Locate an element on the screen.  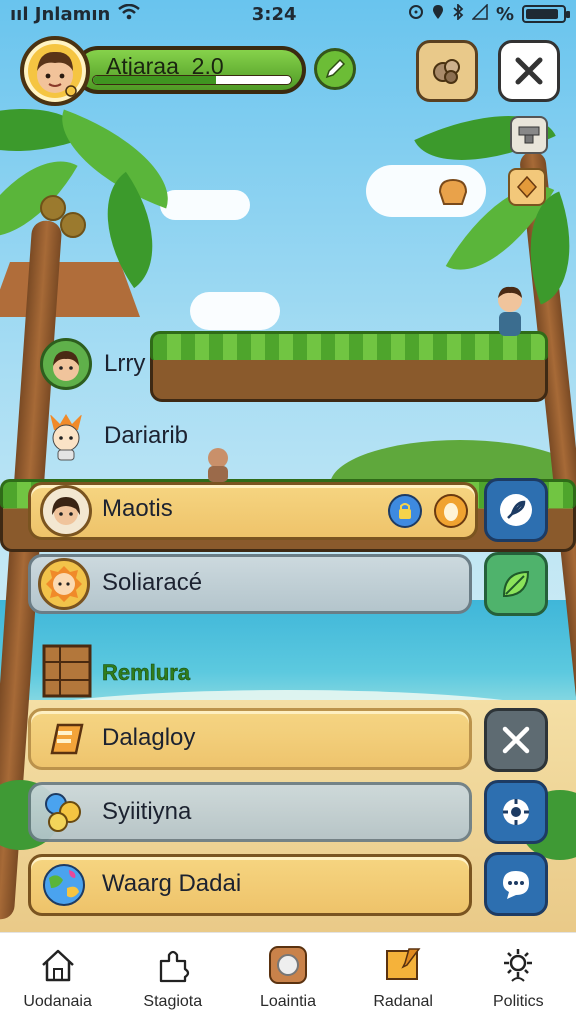
character-name: Maotis is located at coordinates (137, 508).